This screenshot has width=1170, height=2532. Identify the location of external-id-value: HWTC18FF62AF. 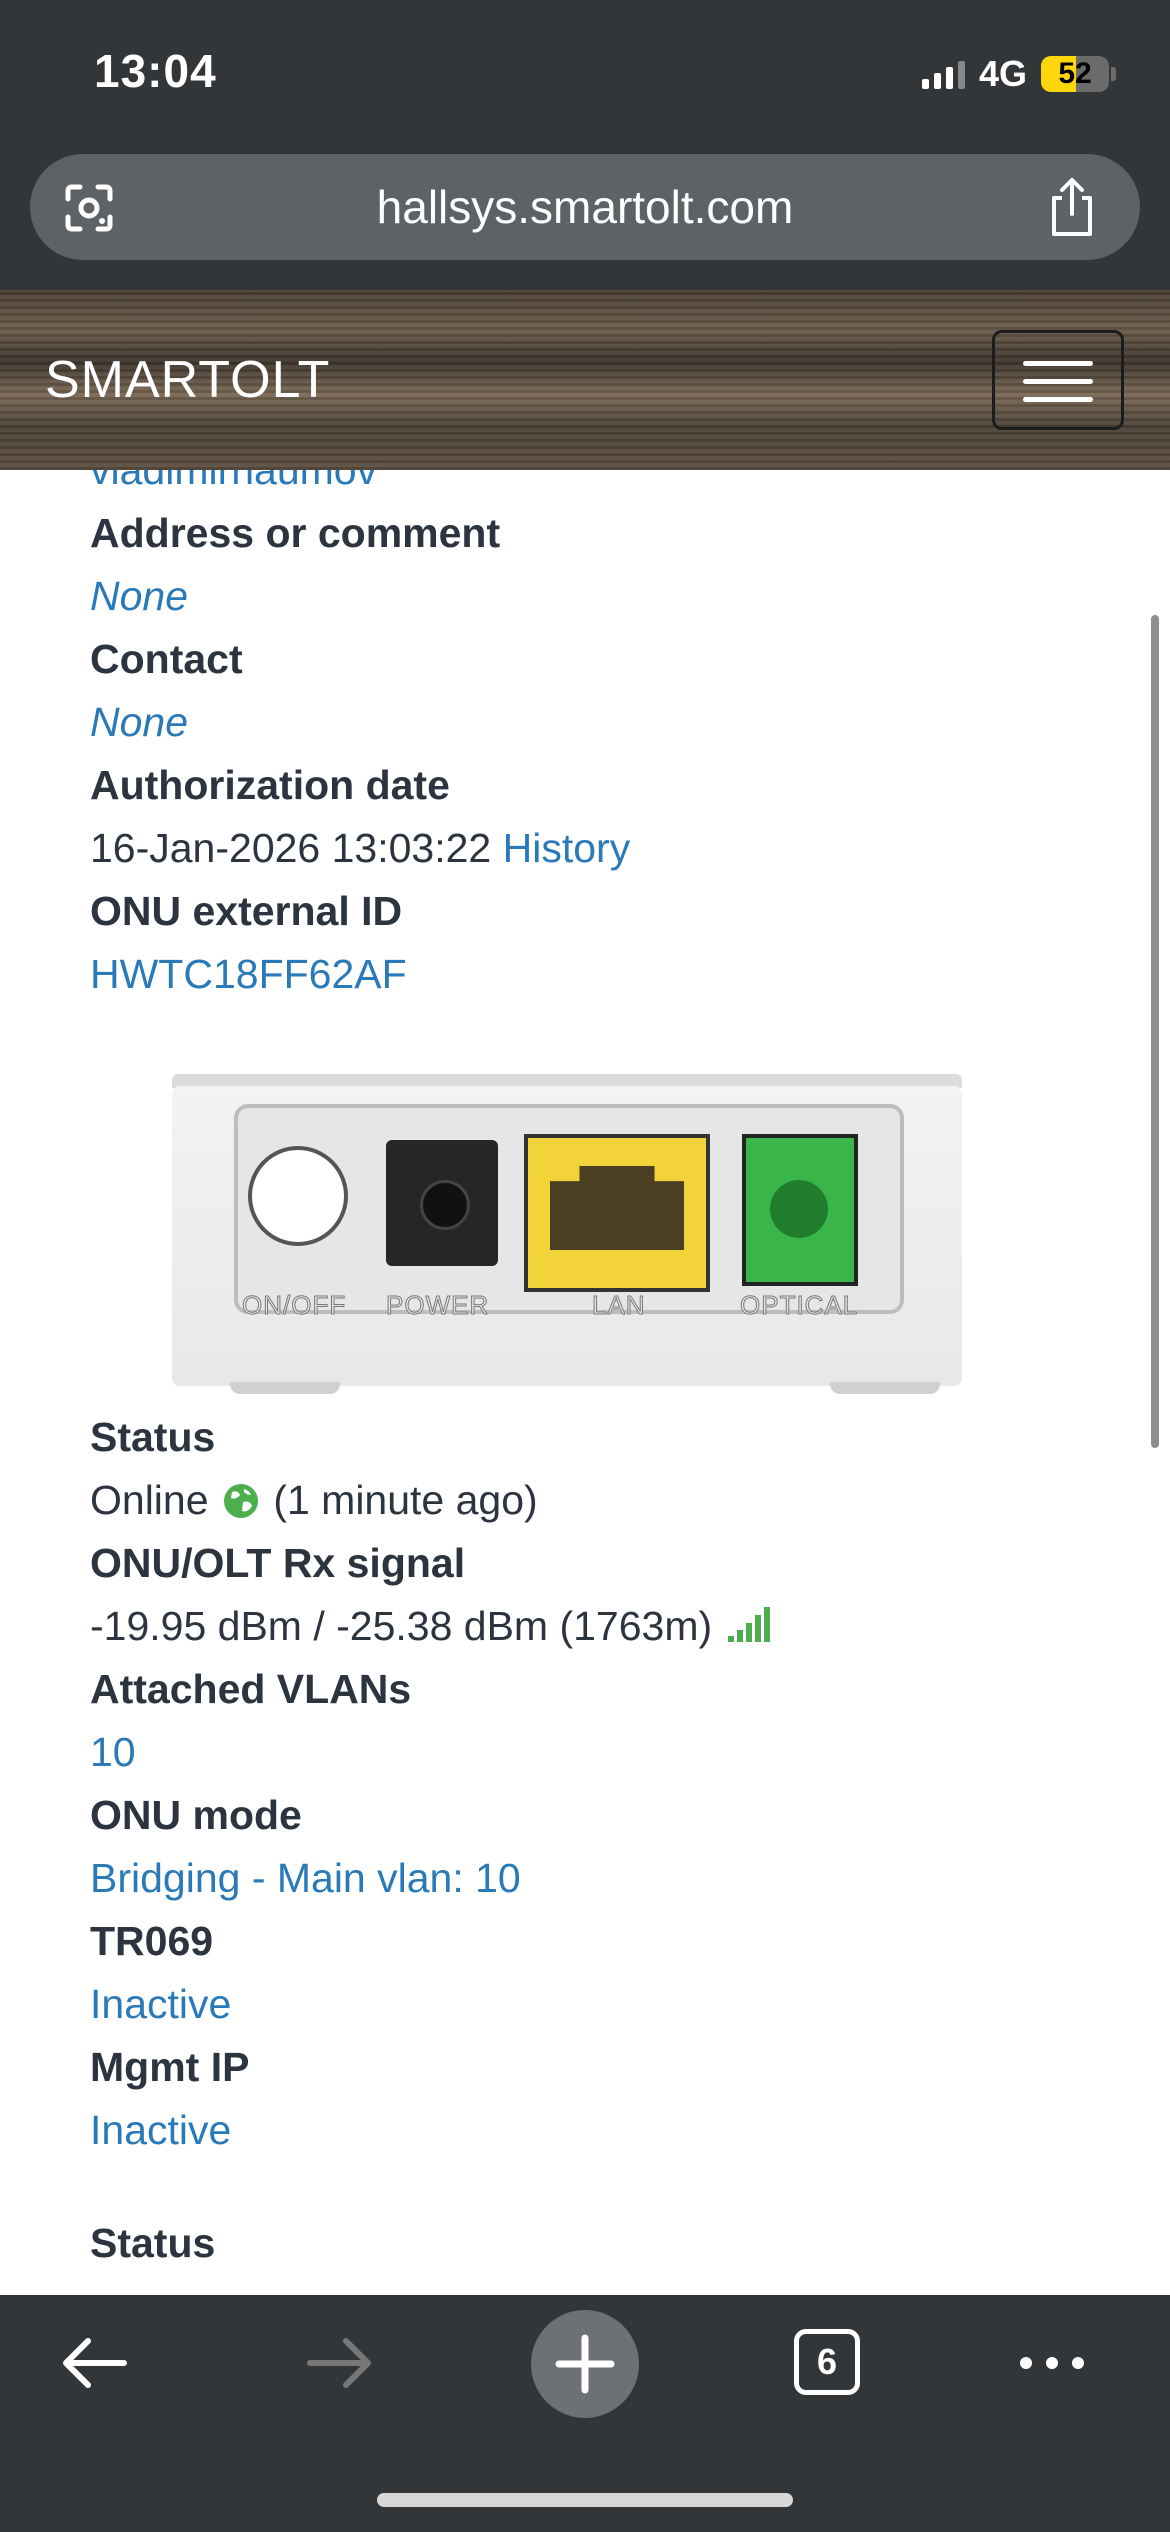
(600, 974).